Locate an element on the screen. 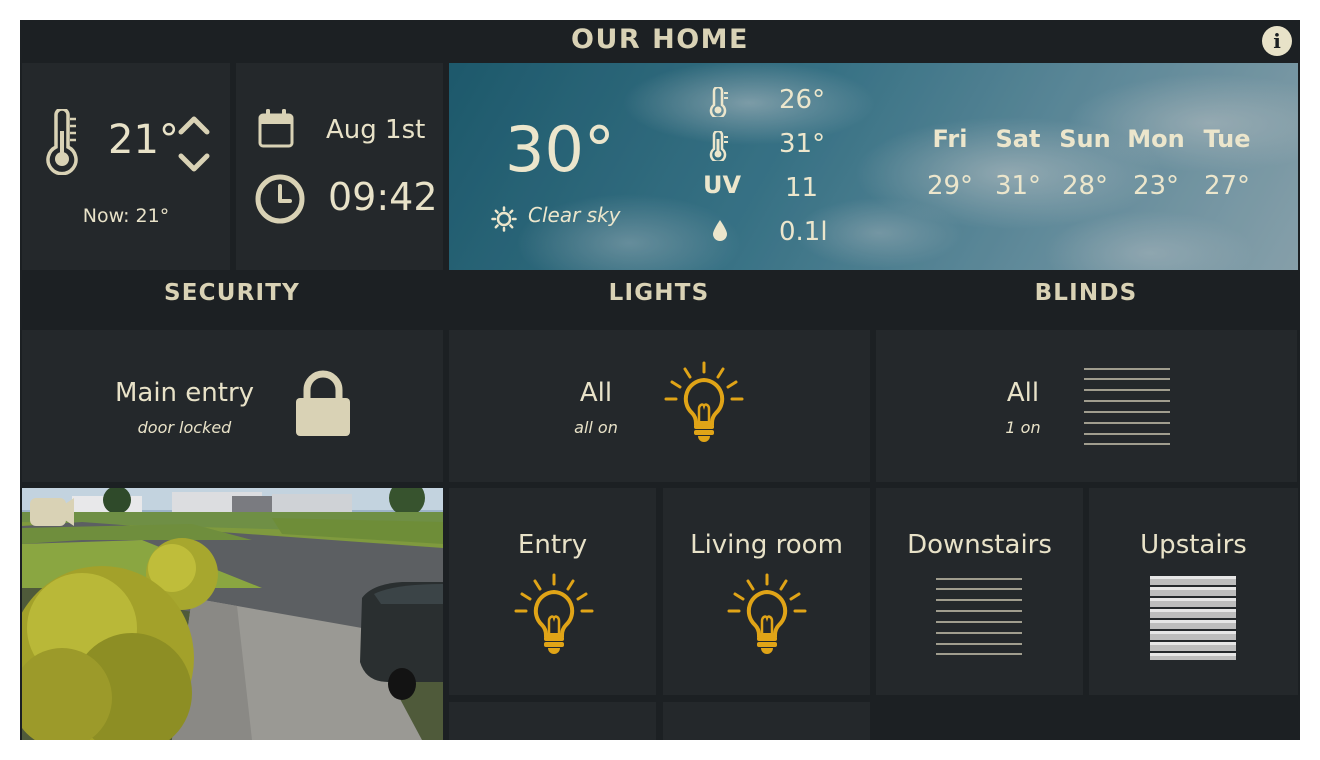 This screenshot has height=760, width=1320. raindrop-icon is located at coordinates (720, 230).